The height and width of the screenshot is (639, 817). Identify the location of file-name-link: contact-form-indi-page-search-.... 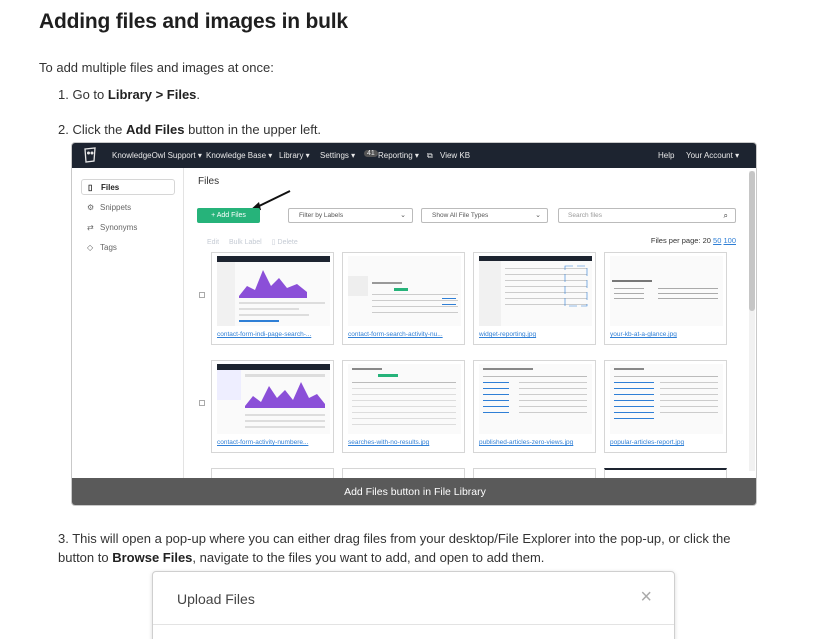
(264, 334).